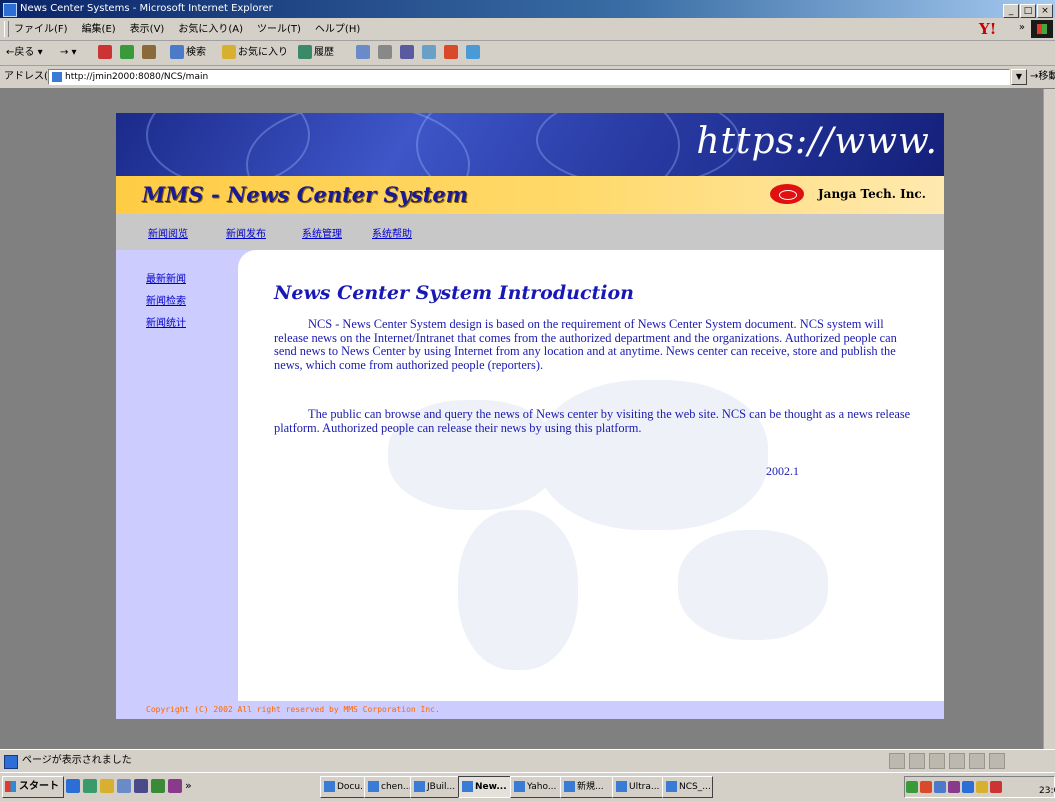 The width and height of the screenshot is (1055, 801). I want to click on edit-icon, so click(407, 52).